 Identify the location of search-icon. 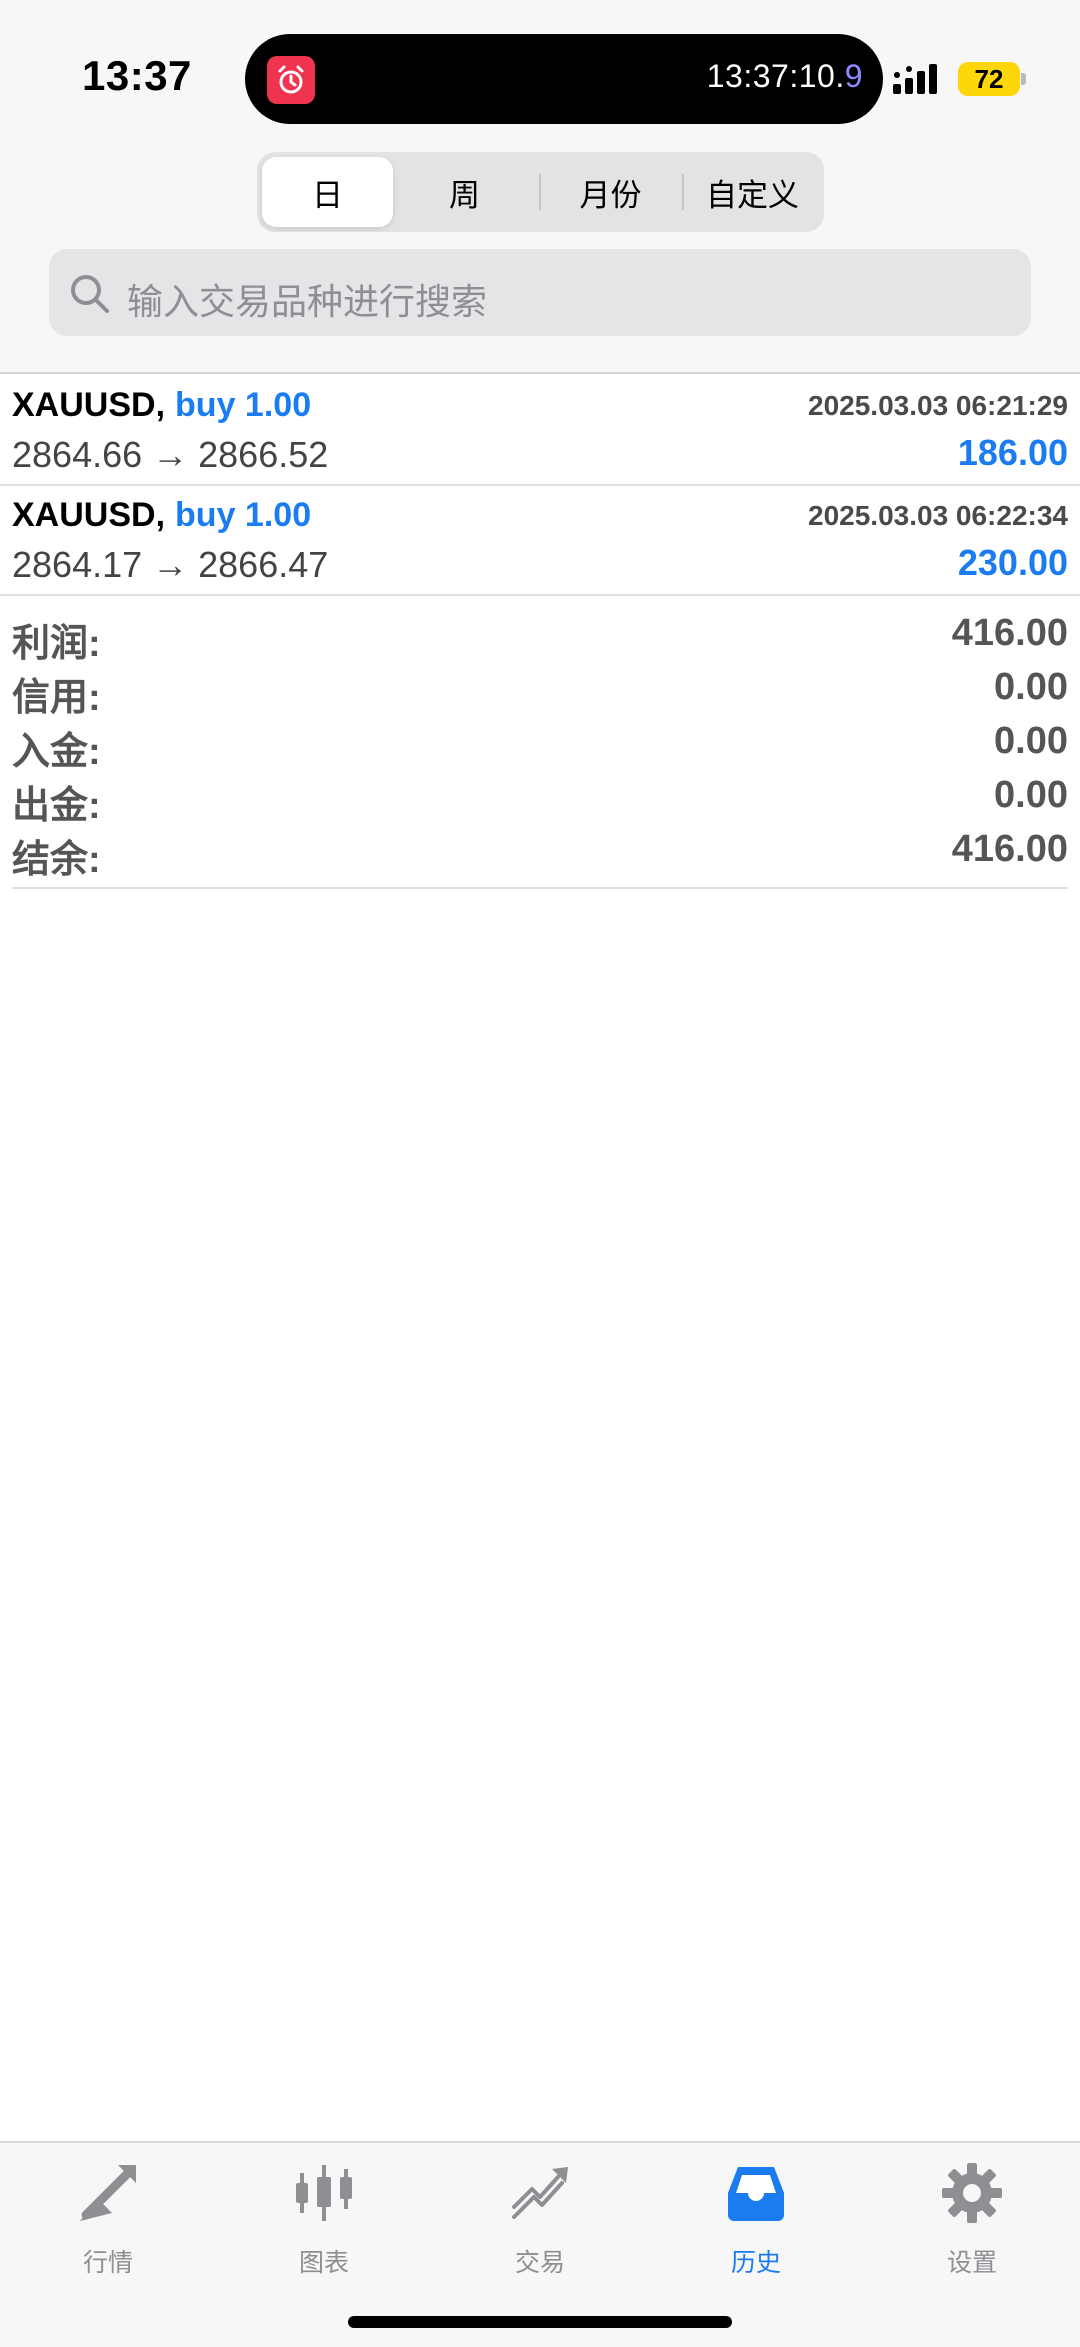
(90, 294).